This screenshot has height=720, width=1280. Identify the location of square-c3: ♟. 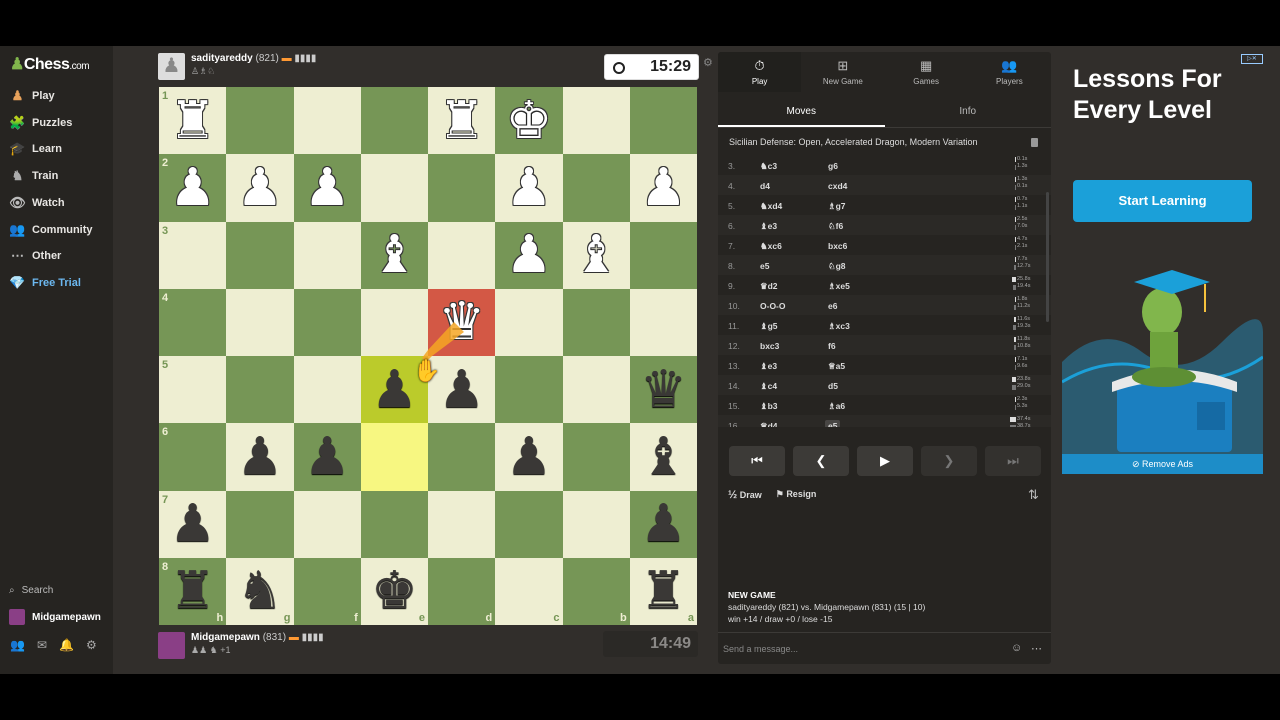
(529, 255).